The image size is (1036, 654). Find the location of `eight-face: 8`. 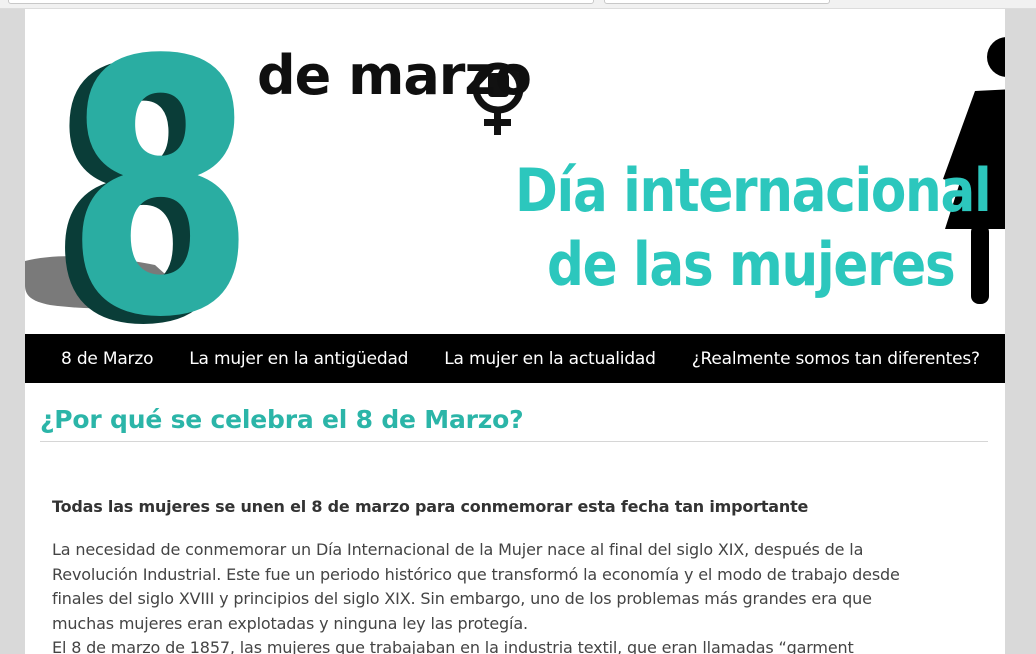

eight-face: 8 is located at coordinates (161, 171).